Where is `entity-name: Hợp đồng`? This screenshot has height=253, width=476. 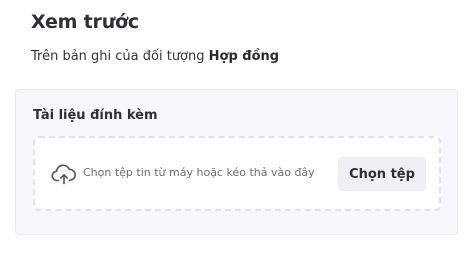
entity-name: Hợp đồng is located at coordinates (244, 56).